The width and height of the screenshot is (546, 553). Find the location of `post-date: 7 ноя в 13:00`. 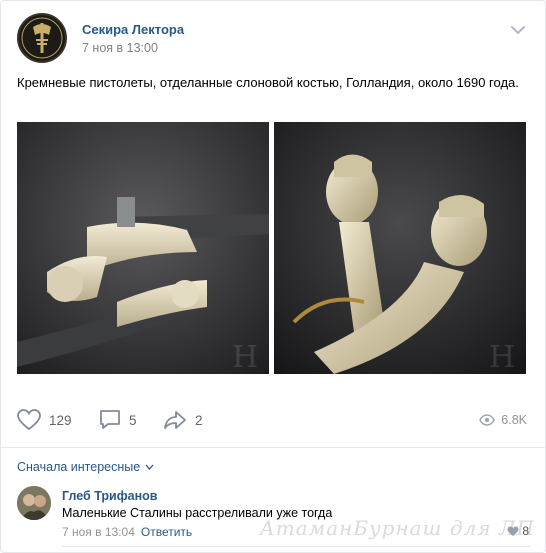

post-date: 7 ноя в 13:00 is located at coordinates (120, 48).